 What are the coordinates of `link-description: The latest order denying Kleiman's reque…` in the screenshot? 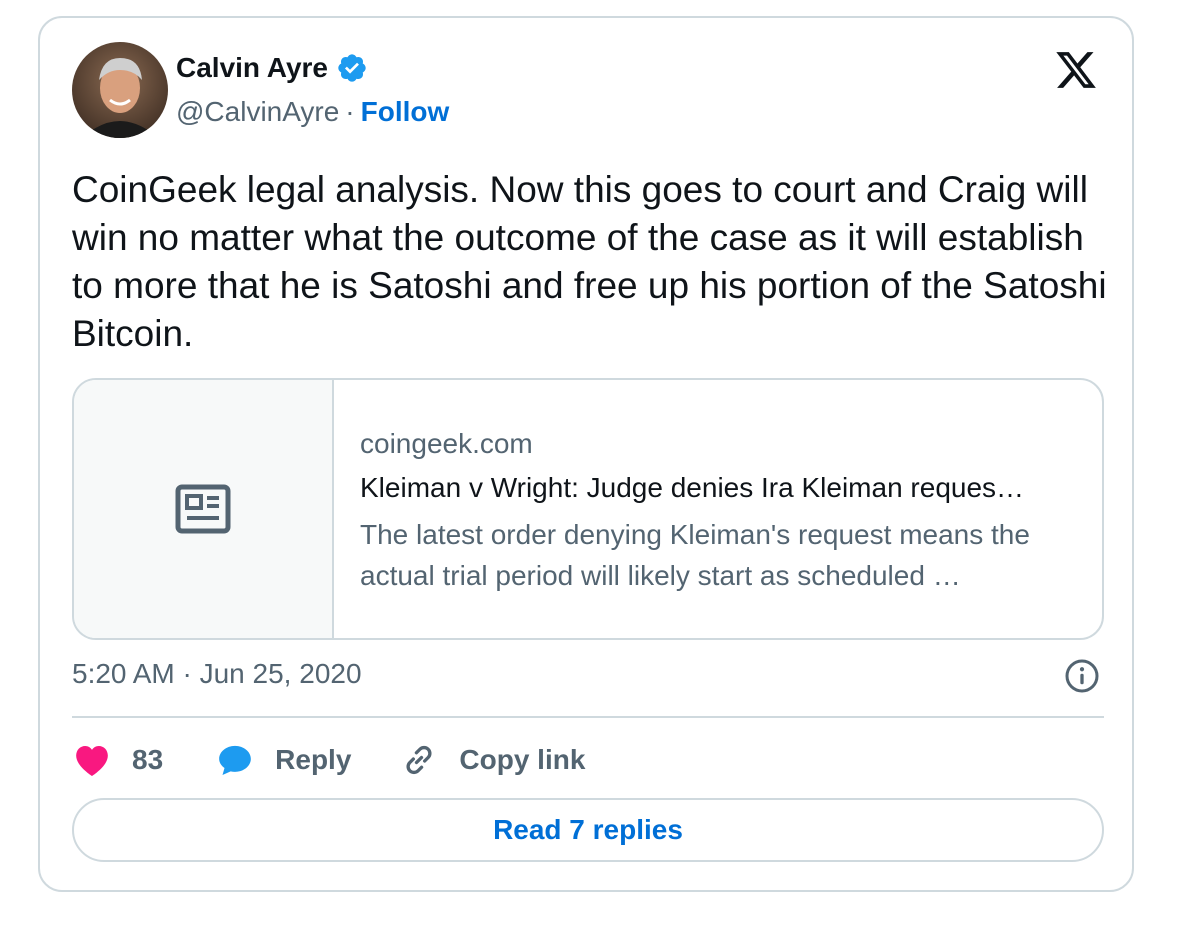 It's located at (695, 555).